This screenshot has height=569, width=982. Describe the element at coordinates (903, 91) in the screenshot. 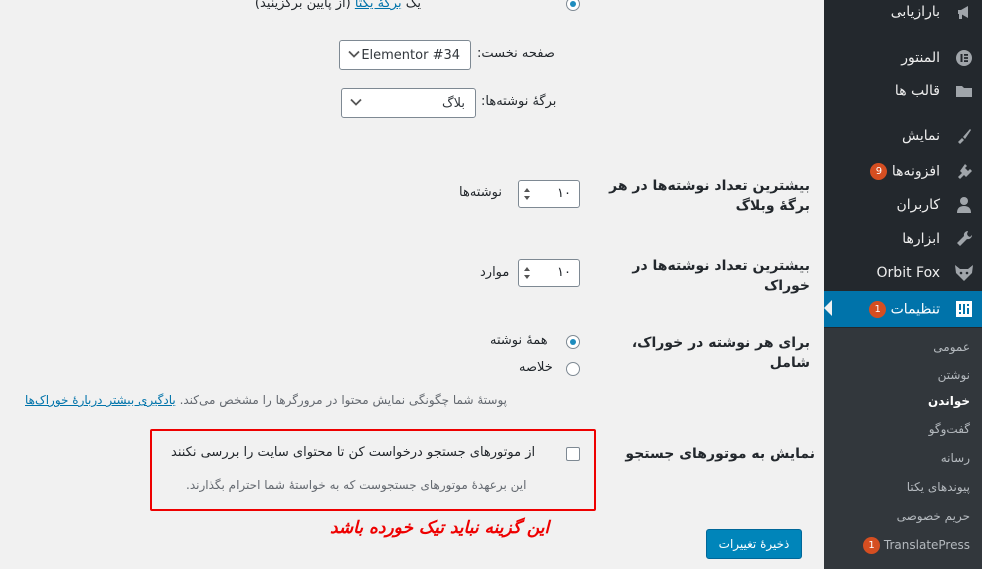

I see `sidebar-item-templates: قالب ها` at that location.